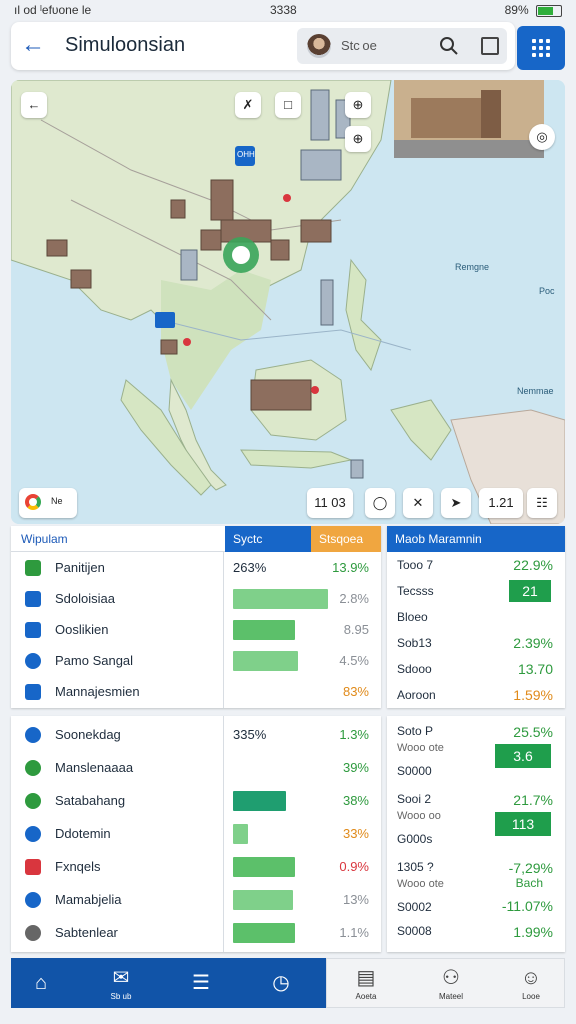  I want to click on summary-label: Tecsss, so click(415, 591).